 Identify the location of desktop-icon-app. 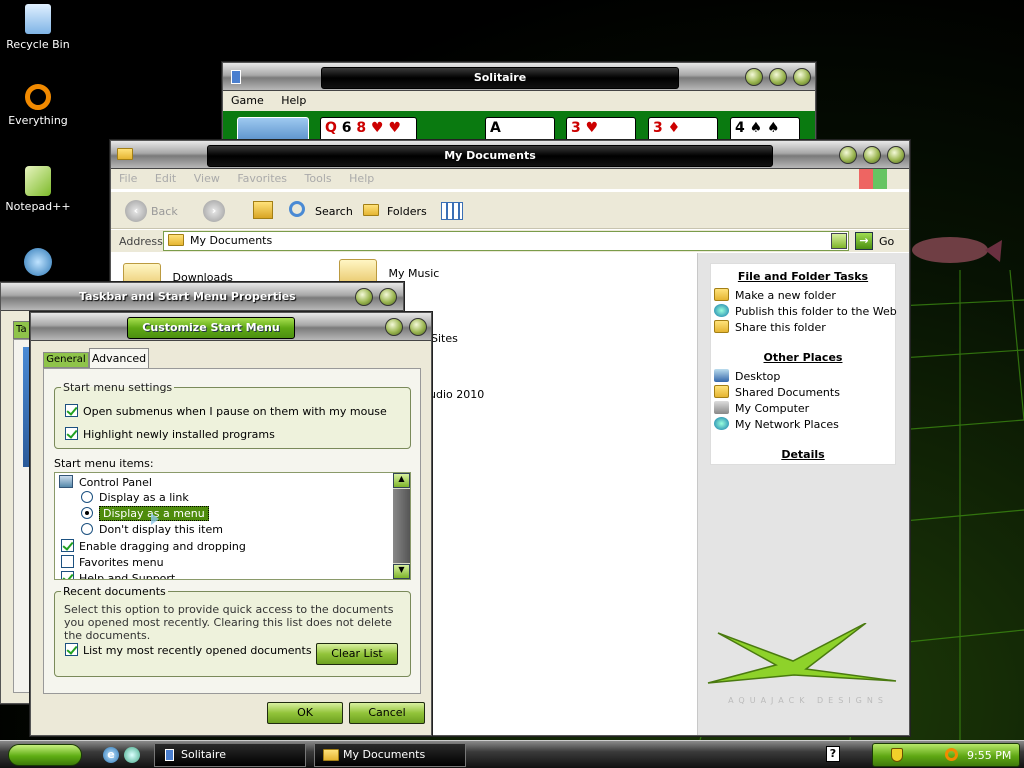
(38, 264).